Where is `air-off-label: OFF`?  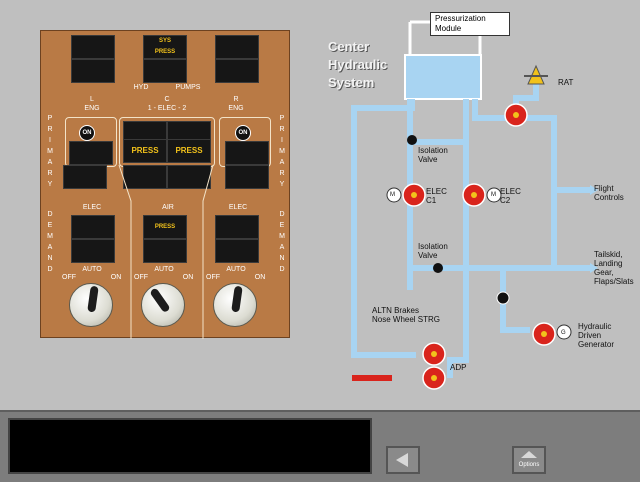 air-off-label: OFF is located at coordinates (141, 277).